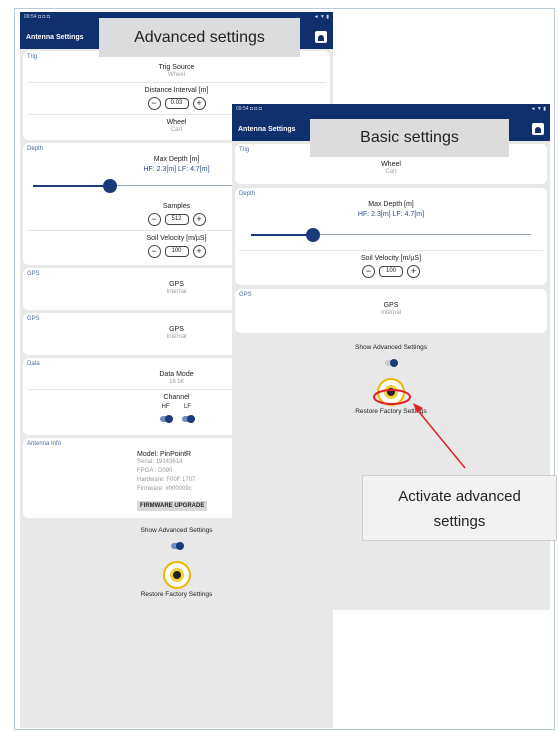 This screenshot has width=558, height=731. Describe the element at coordinates (418, 408) in the screenshot. I see `arrow-head` at that location.